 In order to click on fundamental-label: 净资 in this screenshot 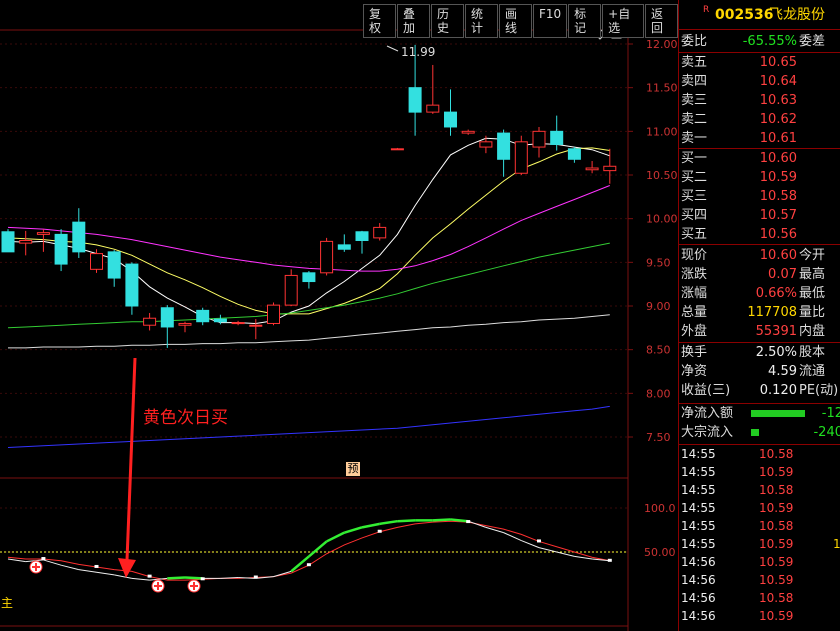, I will do `click(694, 371)`.